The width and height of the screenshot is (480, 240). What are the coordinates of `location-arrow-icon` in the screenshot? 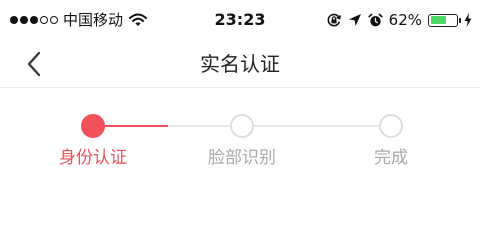 It's located at (354, 20).